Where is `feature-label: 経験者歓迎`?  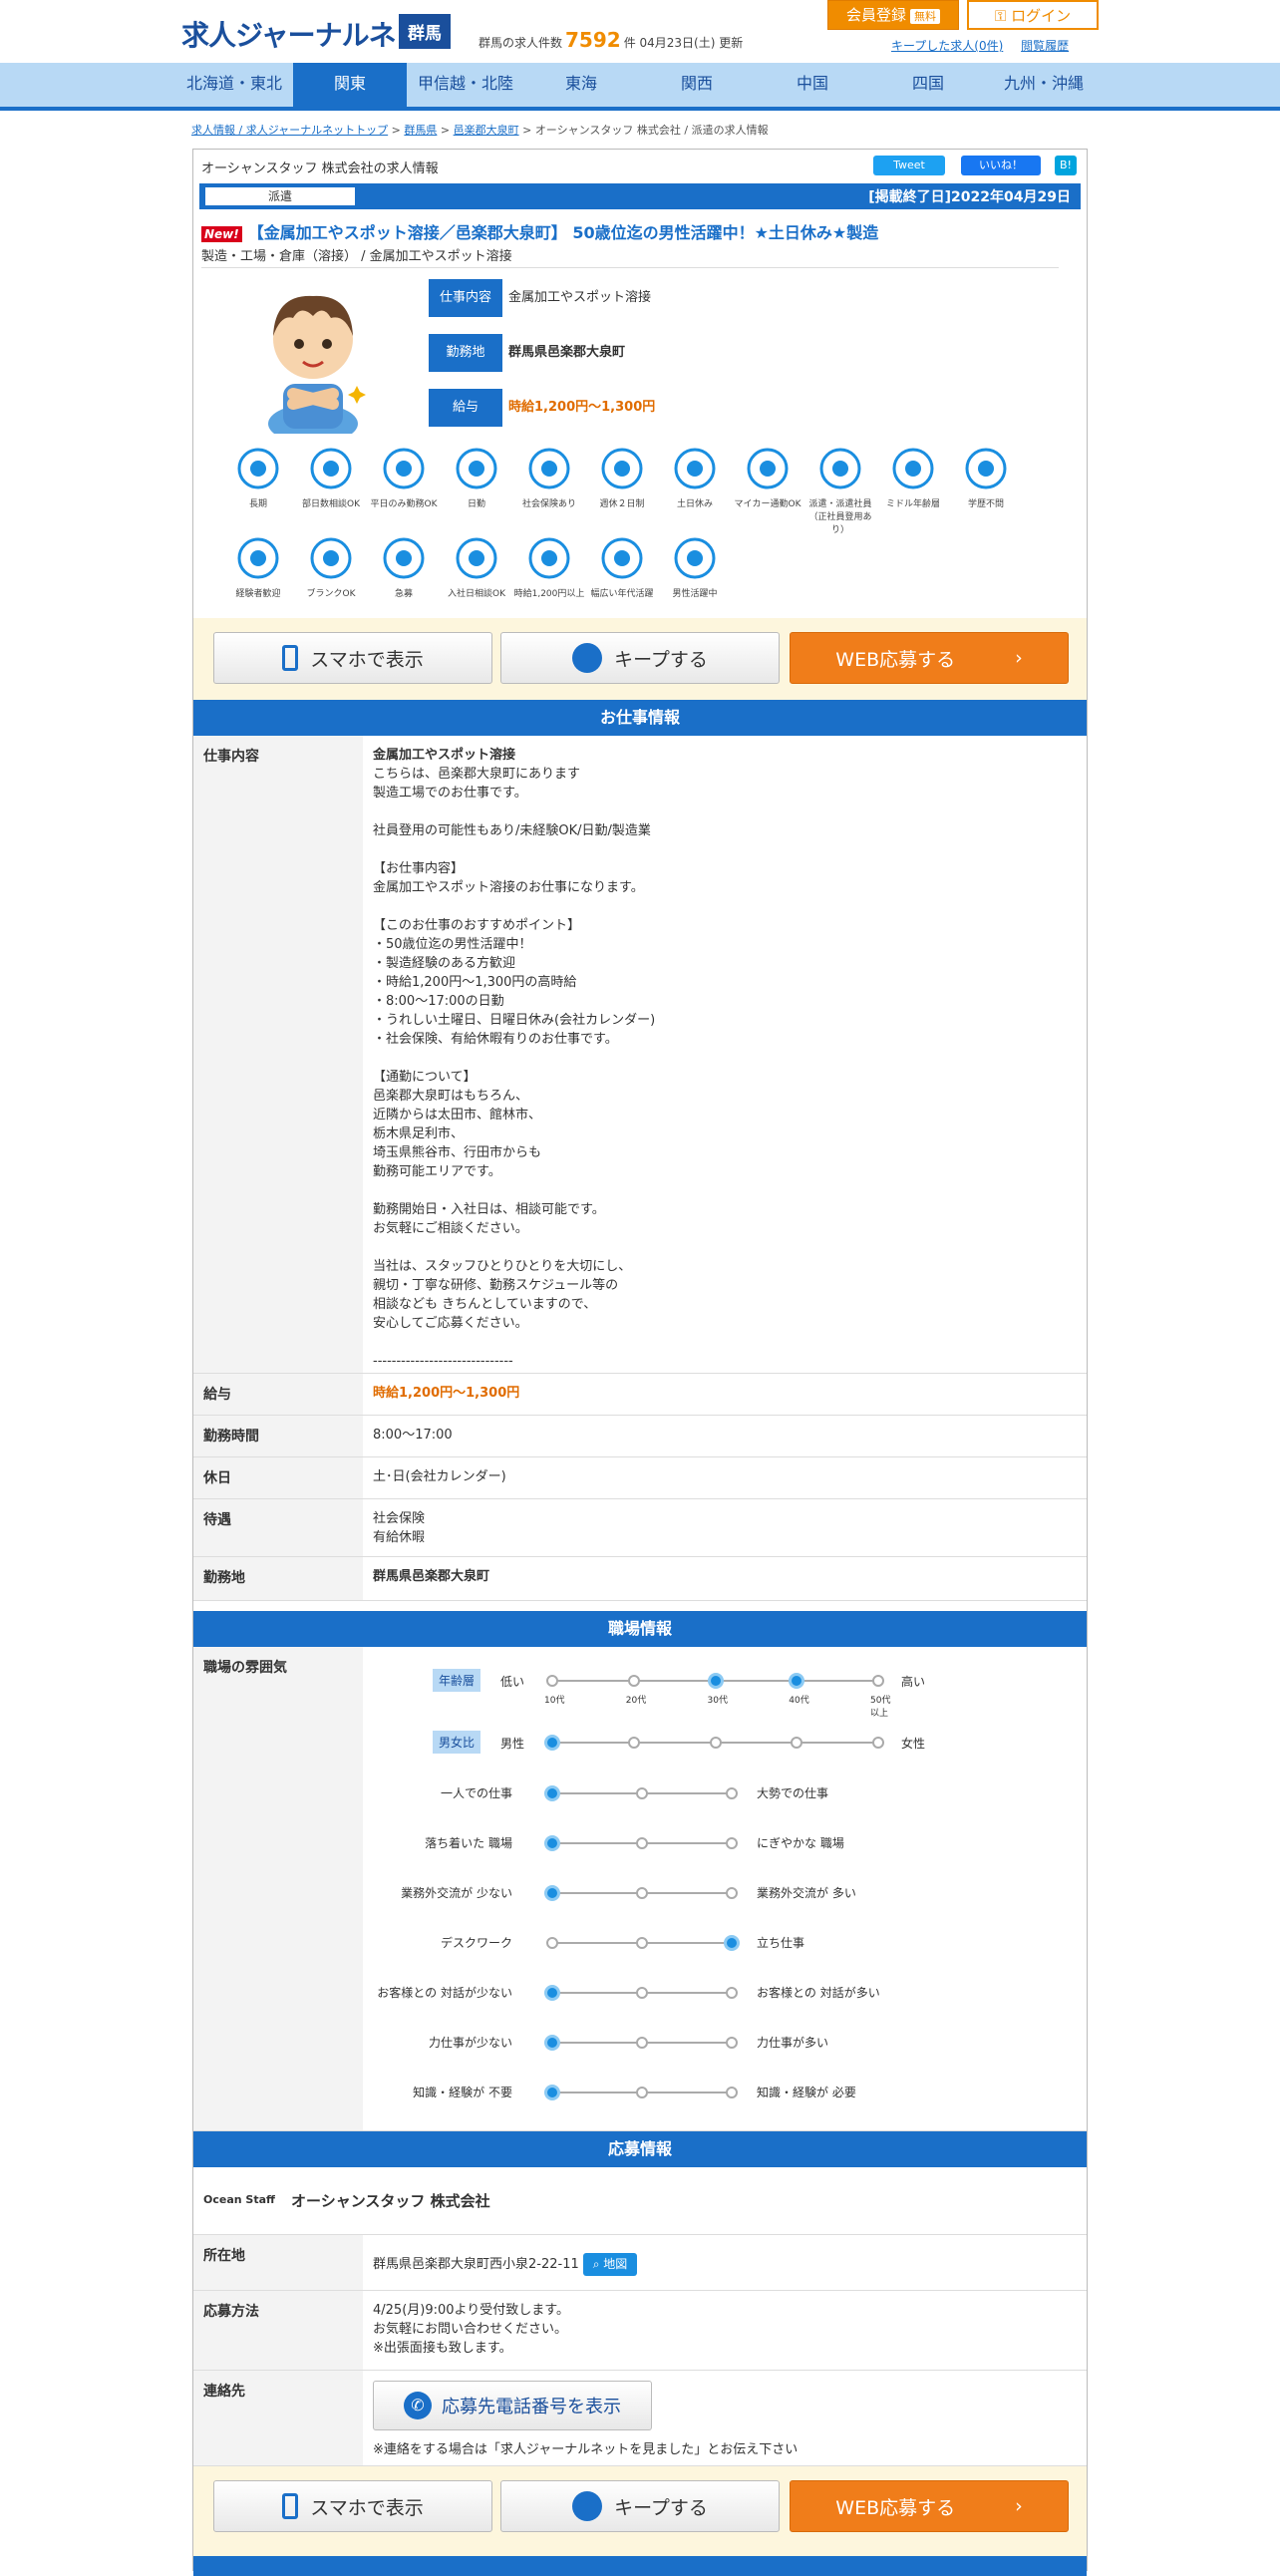 feature-label: 経験者歓迎 is located at coordinates (258, 594).